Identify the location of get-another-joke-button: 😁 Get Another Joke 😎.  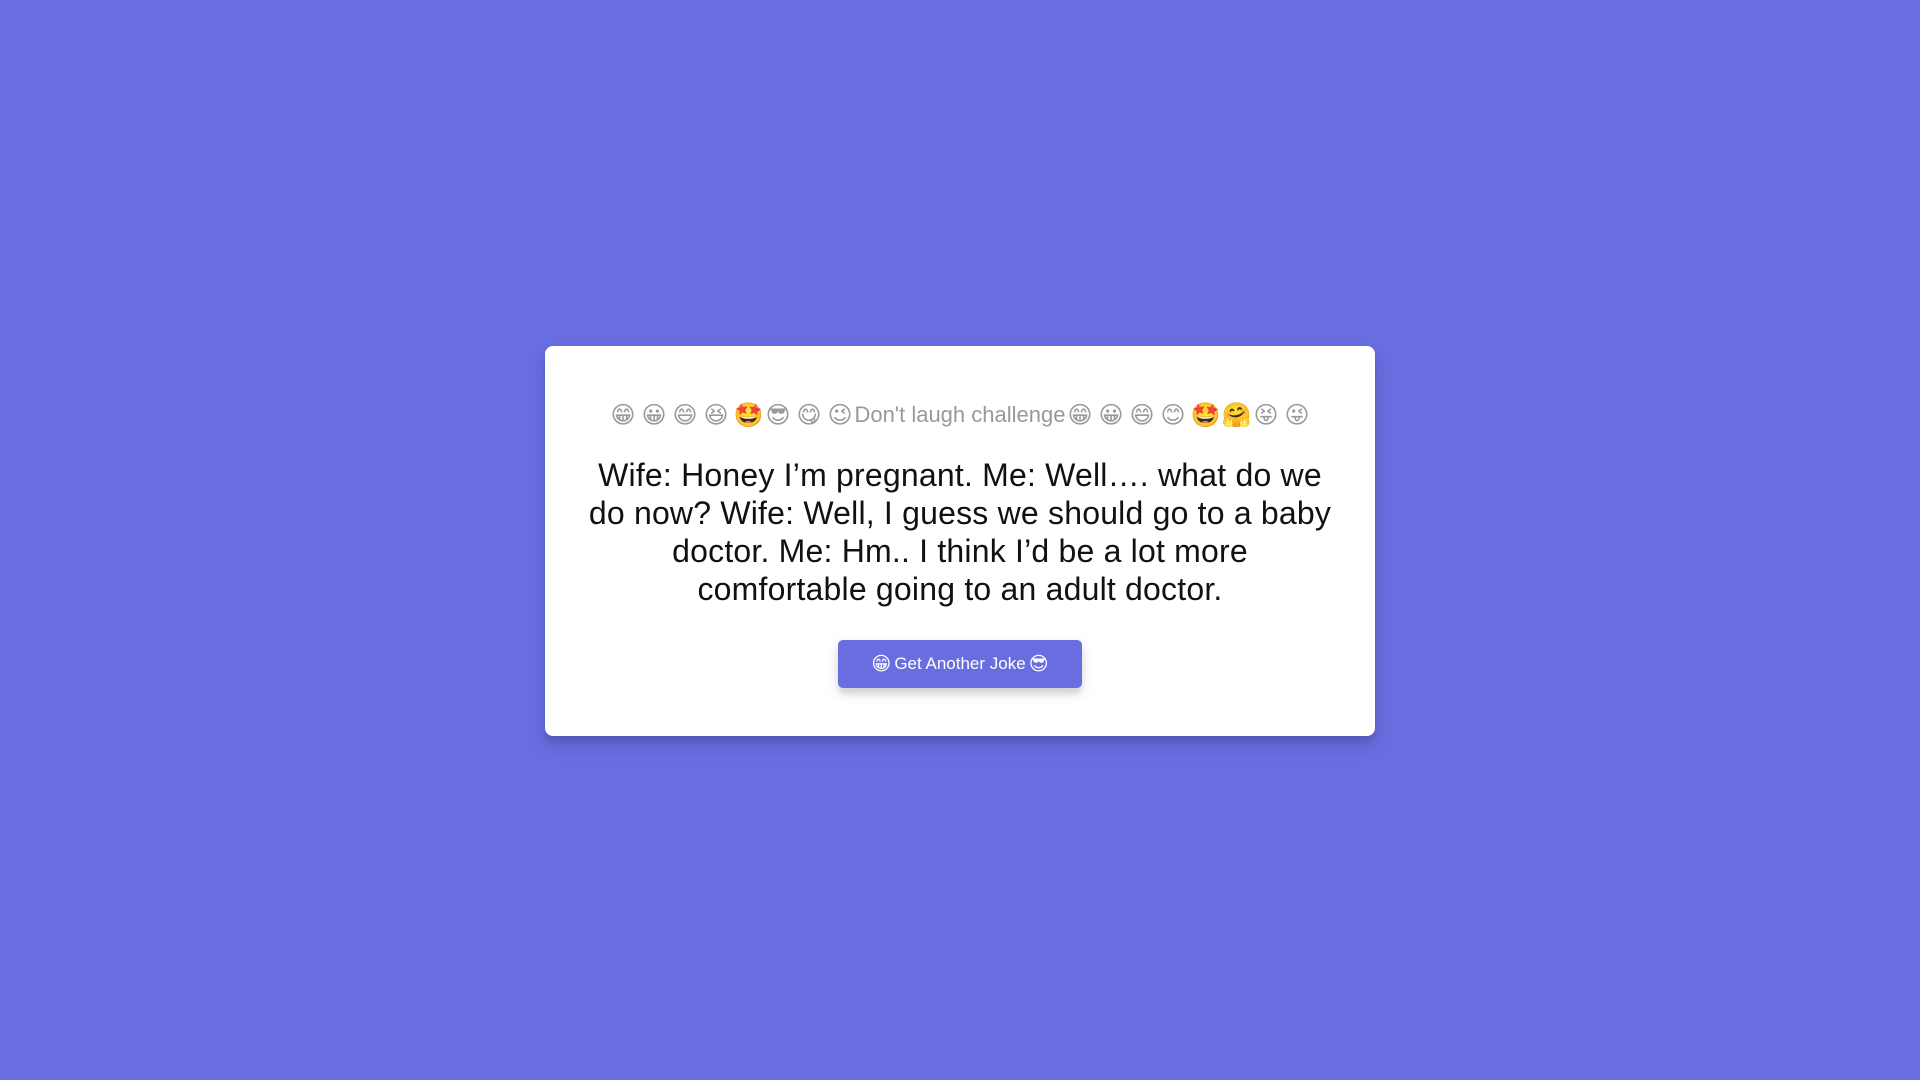
(960, 664).